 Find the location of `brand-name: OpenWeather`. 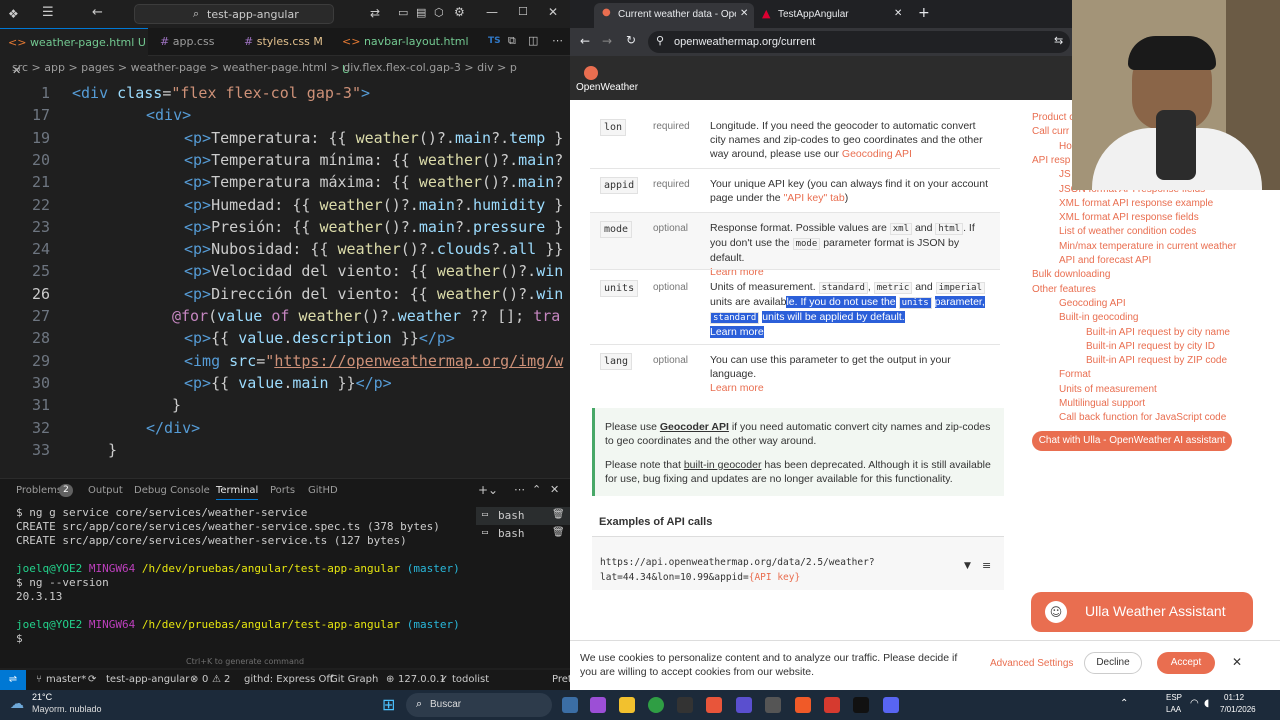

brand-name: OpenWeather is located at coordinates (607, 87).